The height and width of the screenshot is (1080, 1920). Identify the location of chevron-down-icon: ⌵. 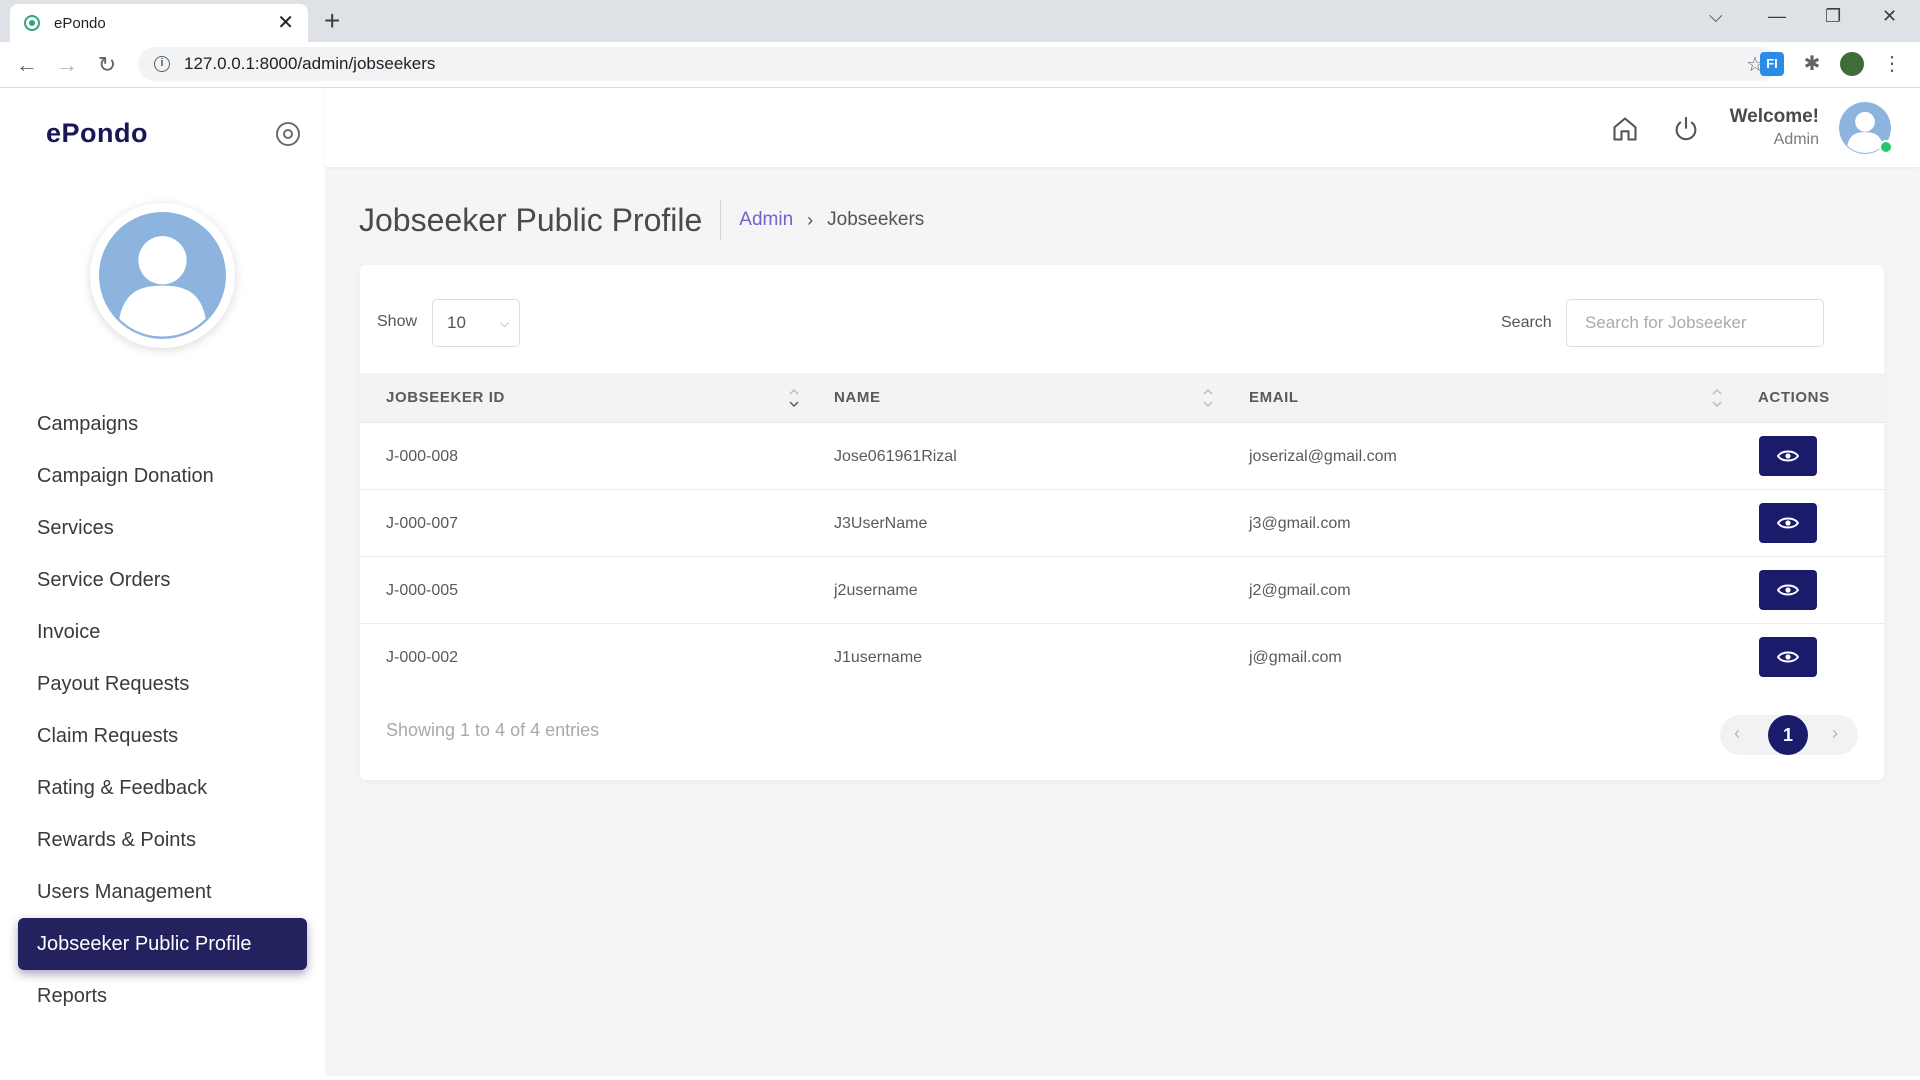
(504, 323).